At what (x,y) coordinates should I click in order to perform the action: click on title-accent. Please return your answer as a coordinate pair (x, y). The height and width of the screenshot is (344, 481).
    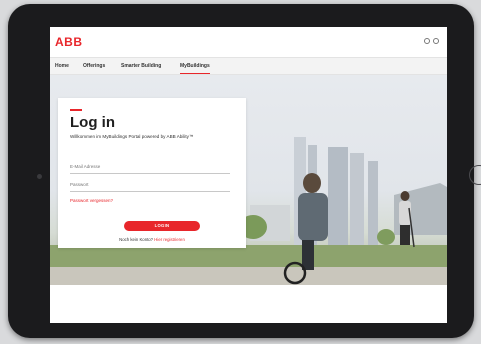
    Looking at the image, I should click on (76, 110).